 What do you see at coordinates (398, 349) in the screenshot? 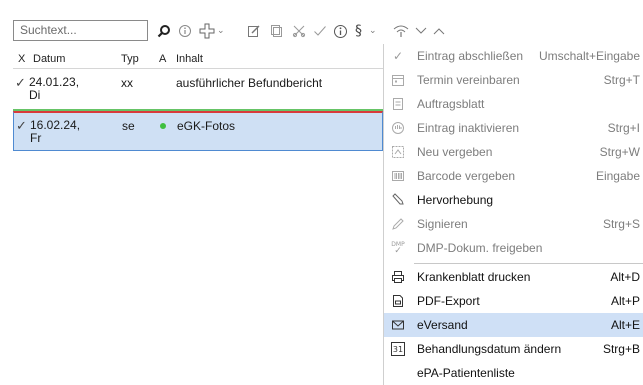
I see `calendar-31-icon: 31` at bounding box center [398, 349].